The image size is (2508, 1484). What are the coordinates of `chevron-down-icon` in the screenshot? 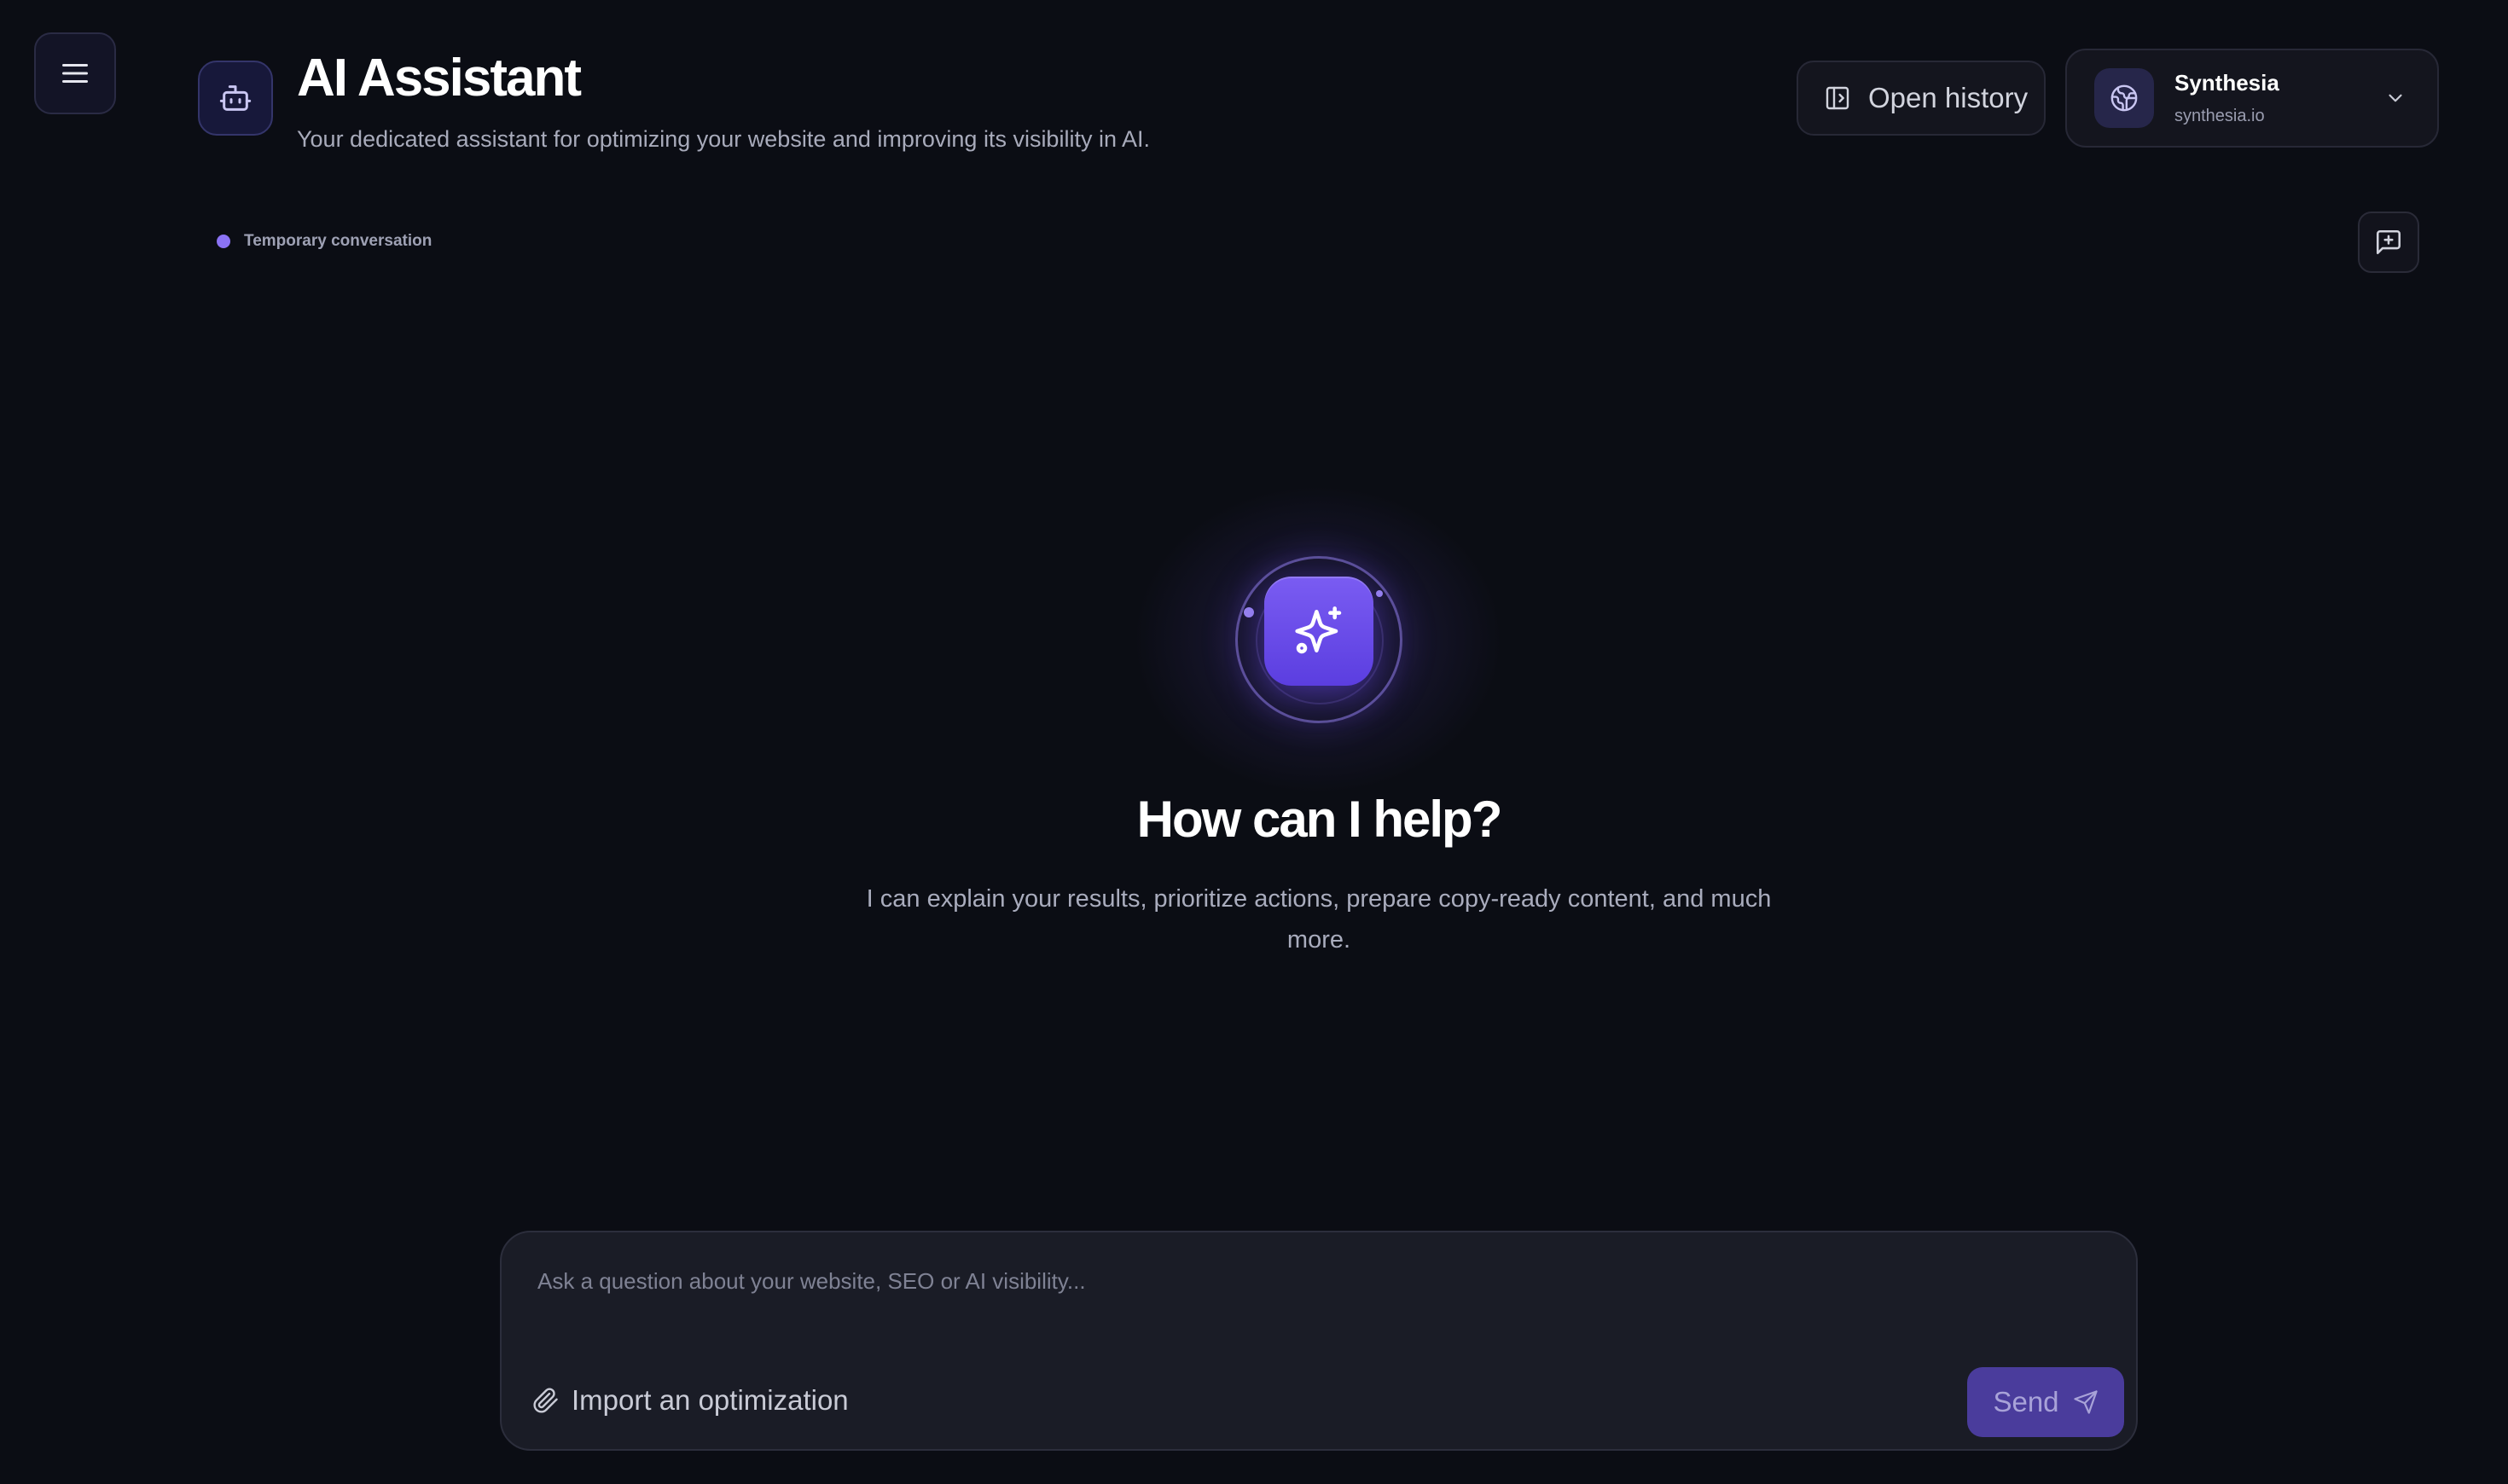 It's located at (2395, 98).